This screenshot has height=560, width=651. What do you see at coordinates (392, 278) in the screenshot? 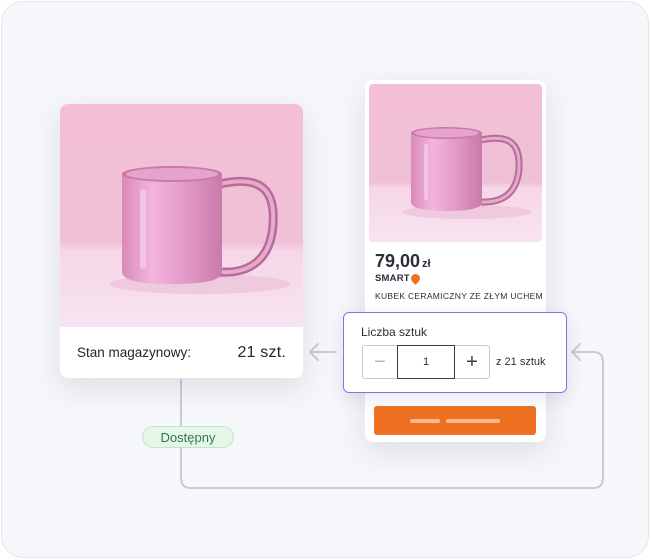
I see `smart-badge-label: SMART` at bounding box center [392, 278].